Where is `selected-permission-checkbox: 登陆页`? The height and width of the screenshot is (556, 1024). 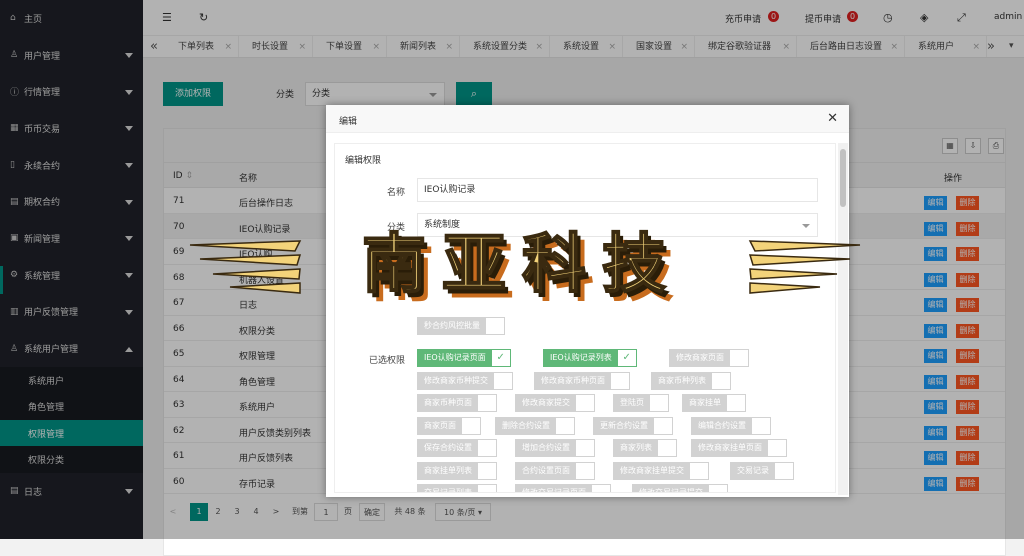
selected-permission-checkbox: 登陆页 is located at coordinates (641, 403).